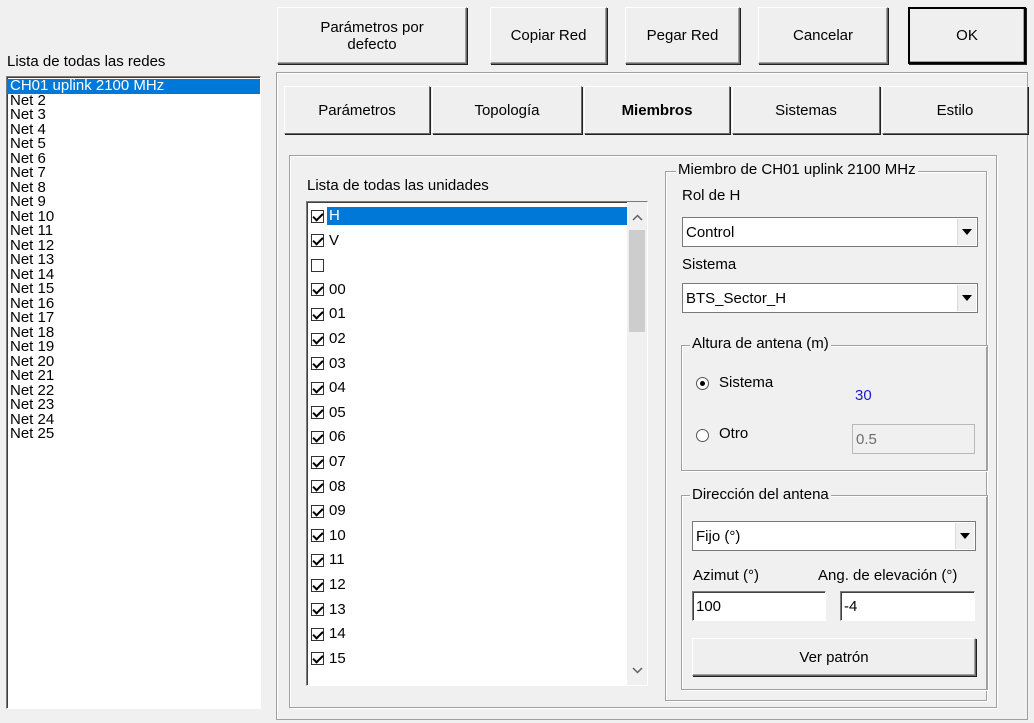  I want to click on unit-label: 08, so click(337, 486).